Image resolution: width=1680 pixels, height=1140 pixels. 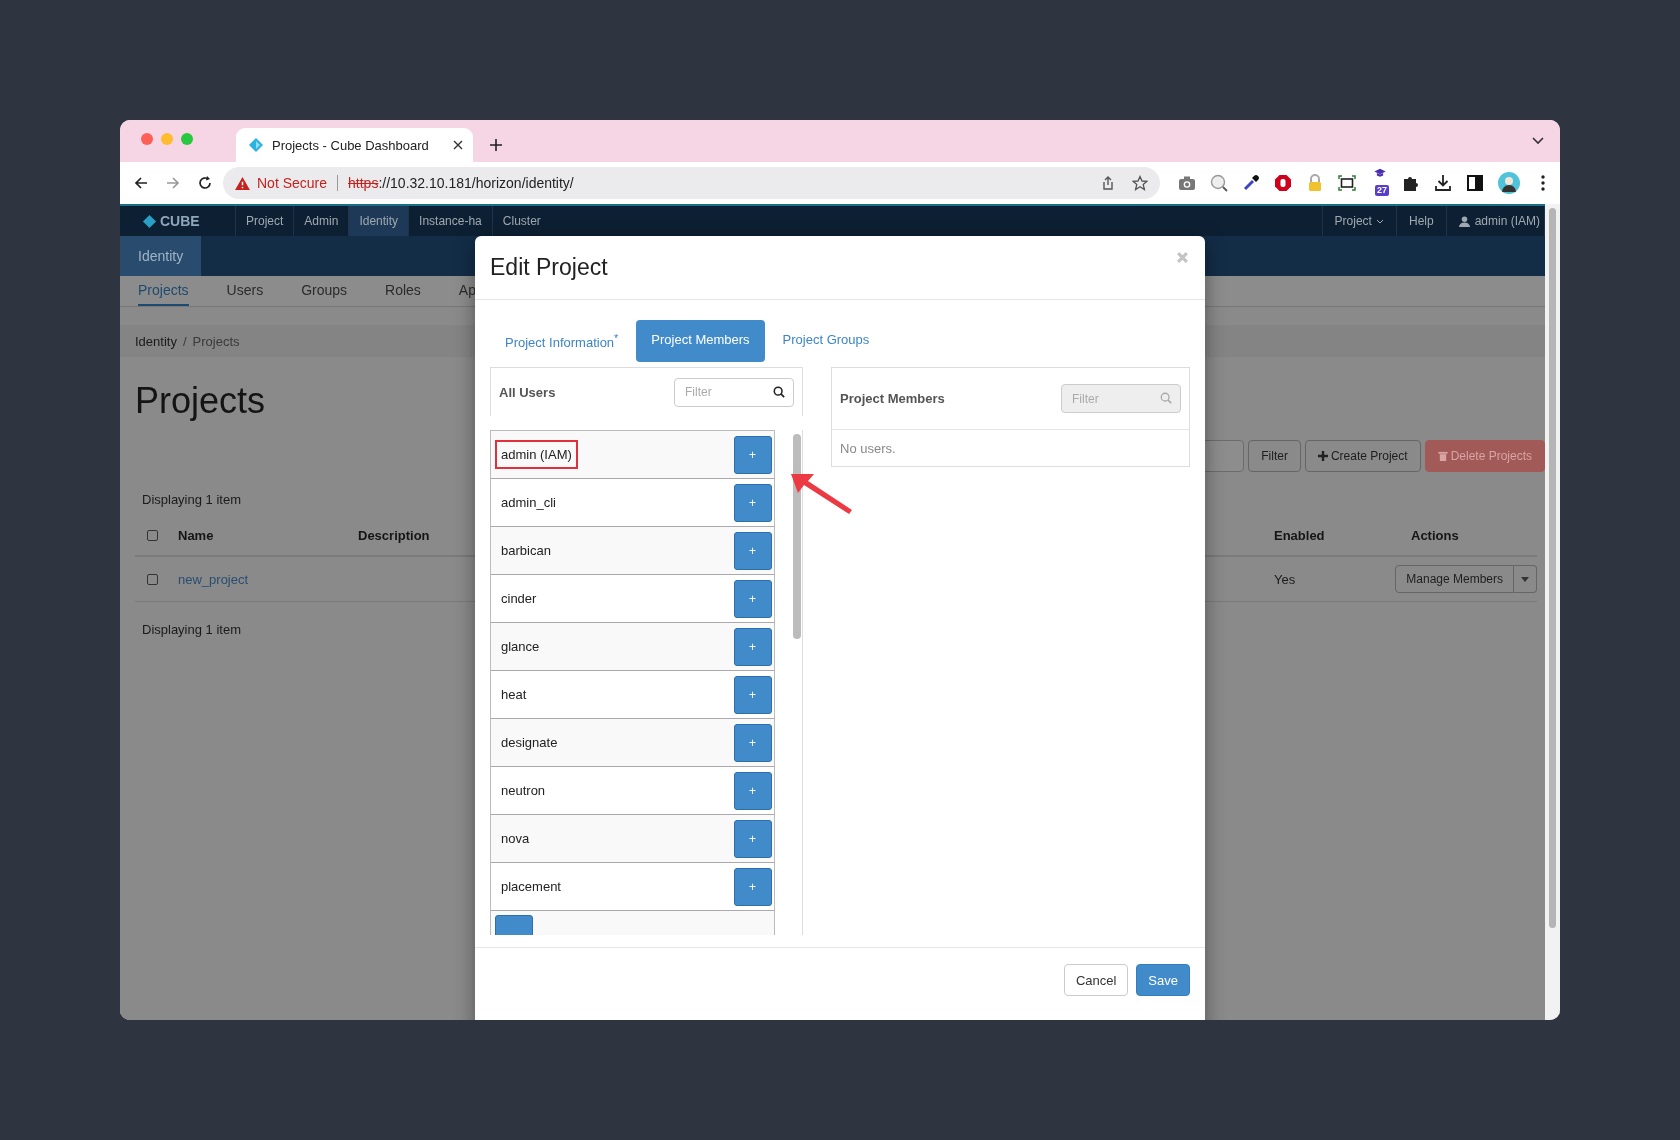 What do you see at coordinates (1362, 456) in the screenshot?
I see `toolbar-button: Create Project` at bounding box center [1362, 456].